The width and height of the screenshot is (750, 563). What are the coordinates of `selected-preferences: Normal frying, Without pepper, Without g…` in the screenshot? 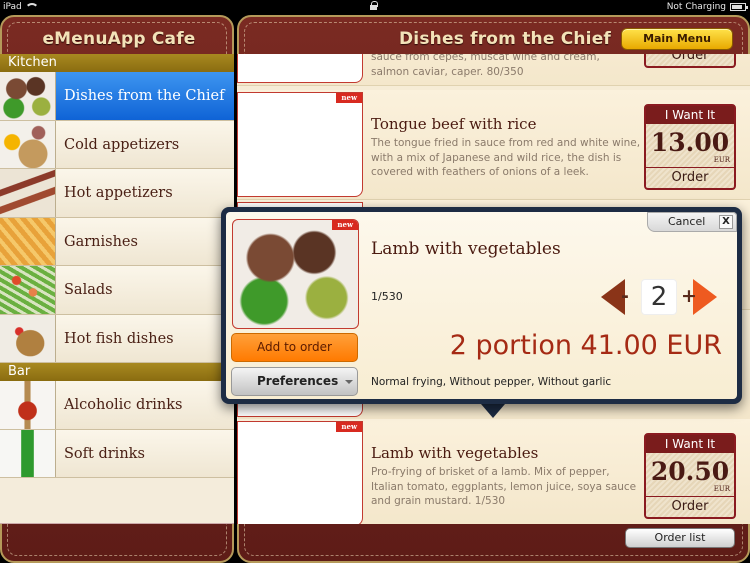 It's located at (491, 382).